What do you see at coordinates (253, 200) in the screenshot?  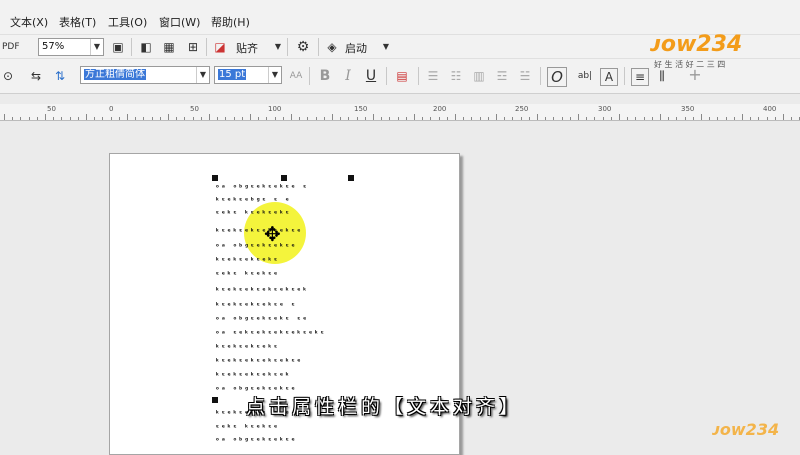 I see `text-line: ᵏᵋᵉᵏᵋᵉᵇᵍᵋ ᵋ ᵉ` at bounding box center [253, 200].